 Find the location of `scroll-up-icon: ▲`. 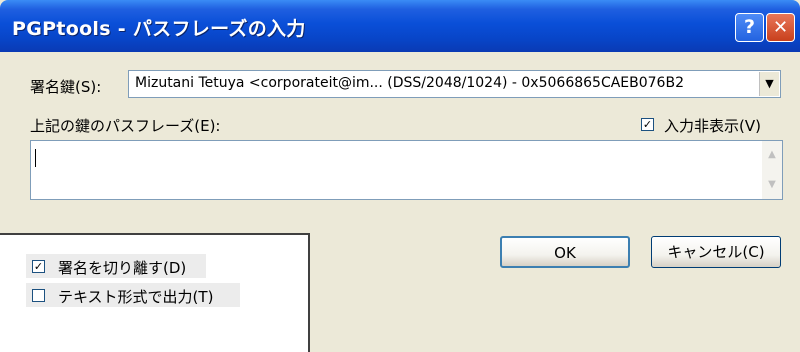

scroll-up-icon: ▲ is located at coordinates (772, 155).